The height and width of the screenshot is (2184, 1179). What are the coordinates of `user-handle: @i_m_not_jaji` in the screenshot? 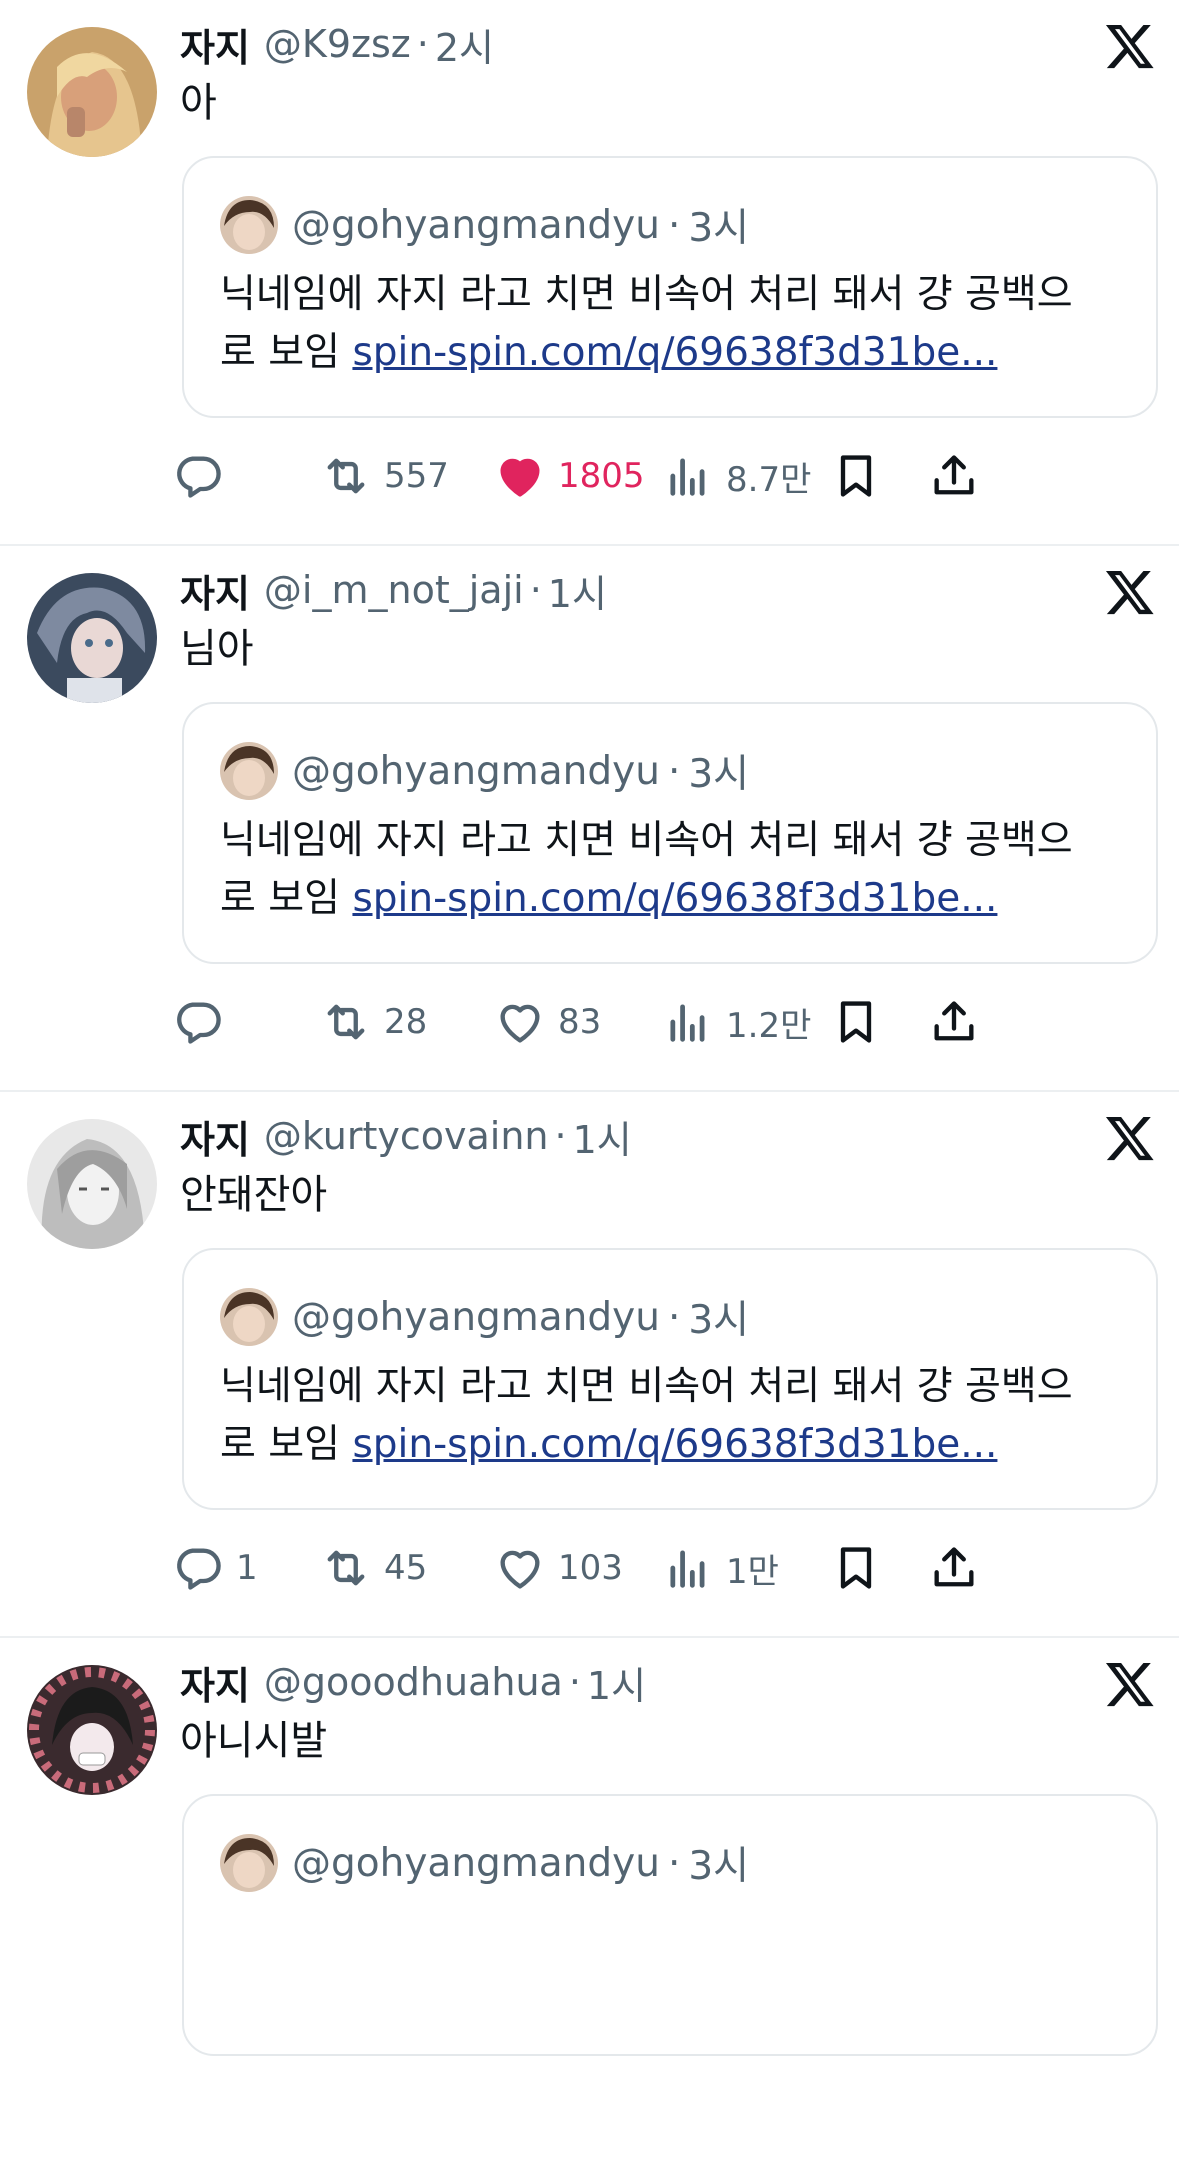 It's located at (394, 590).